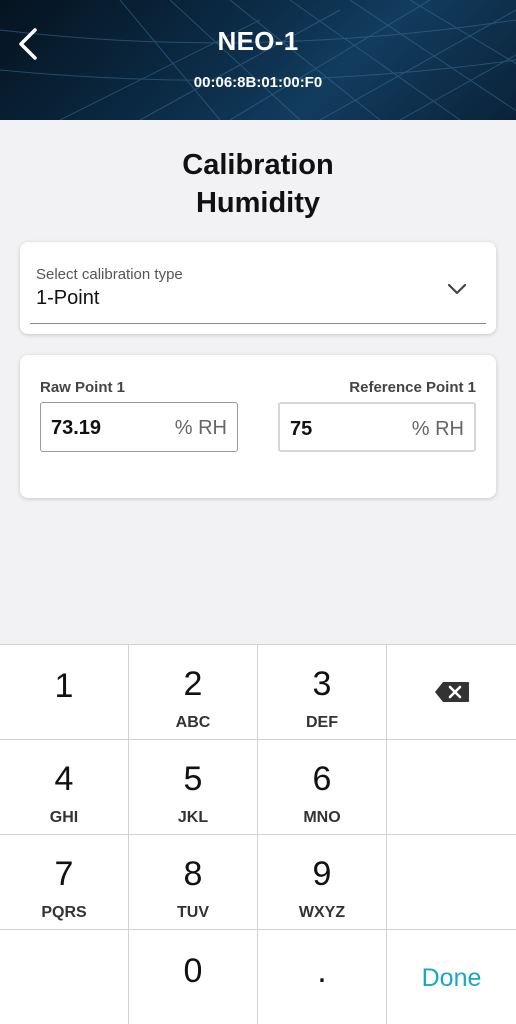 This screenshot has width=516, height=1024. I want to click on key-letters: GHI, so click(64, 817).